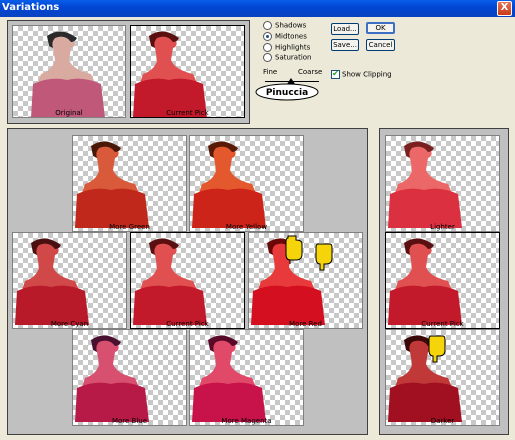 The width and height of the screenshot is (515, 440). What do you see at coordinates (246, 421) in the screenshot?
I see `caption-more-magenta: More Magenta` at bounding box center [246, 421].